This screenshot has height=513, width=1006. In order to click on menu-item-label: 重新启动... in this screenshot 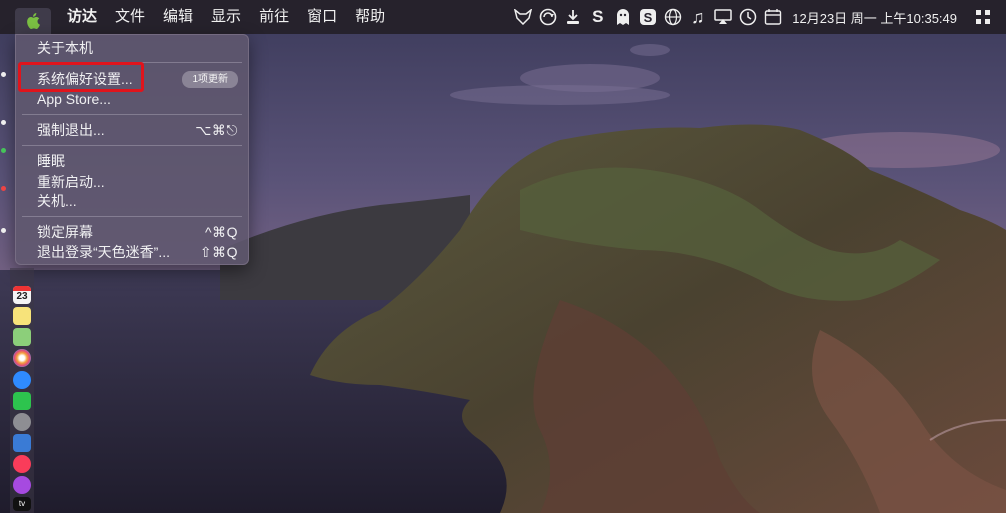, I will do `click(71, 182)`.